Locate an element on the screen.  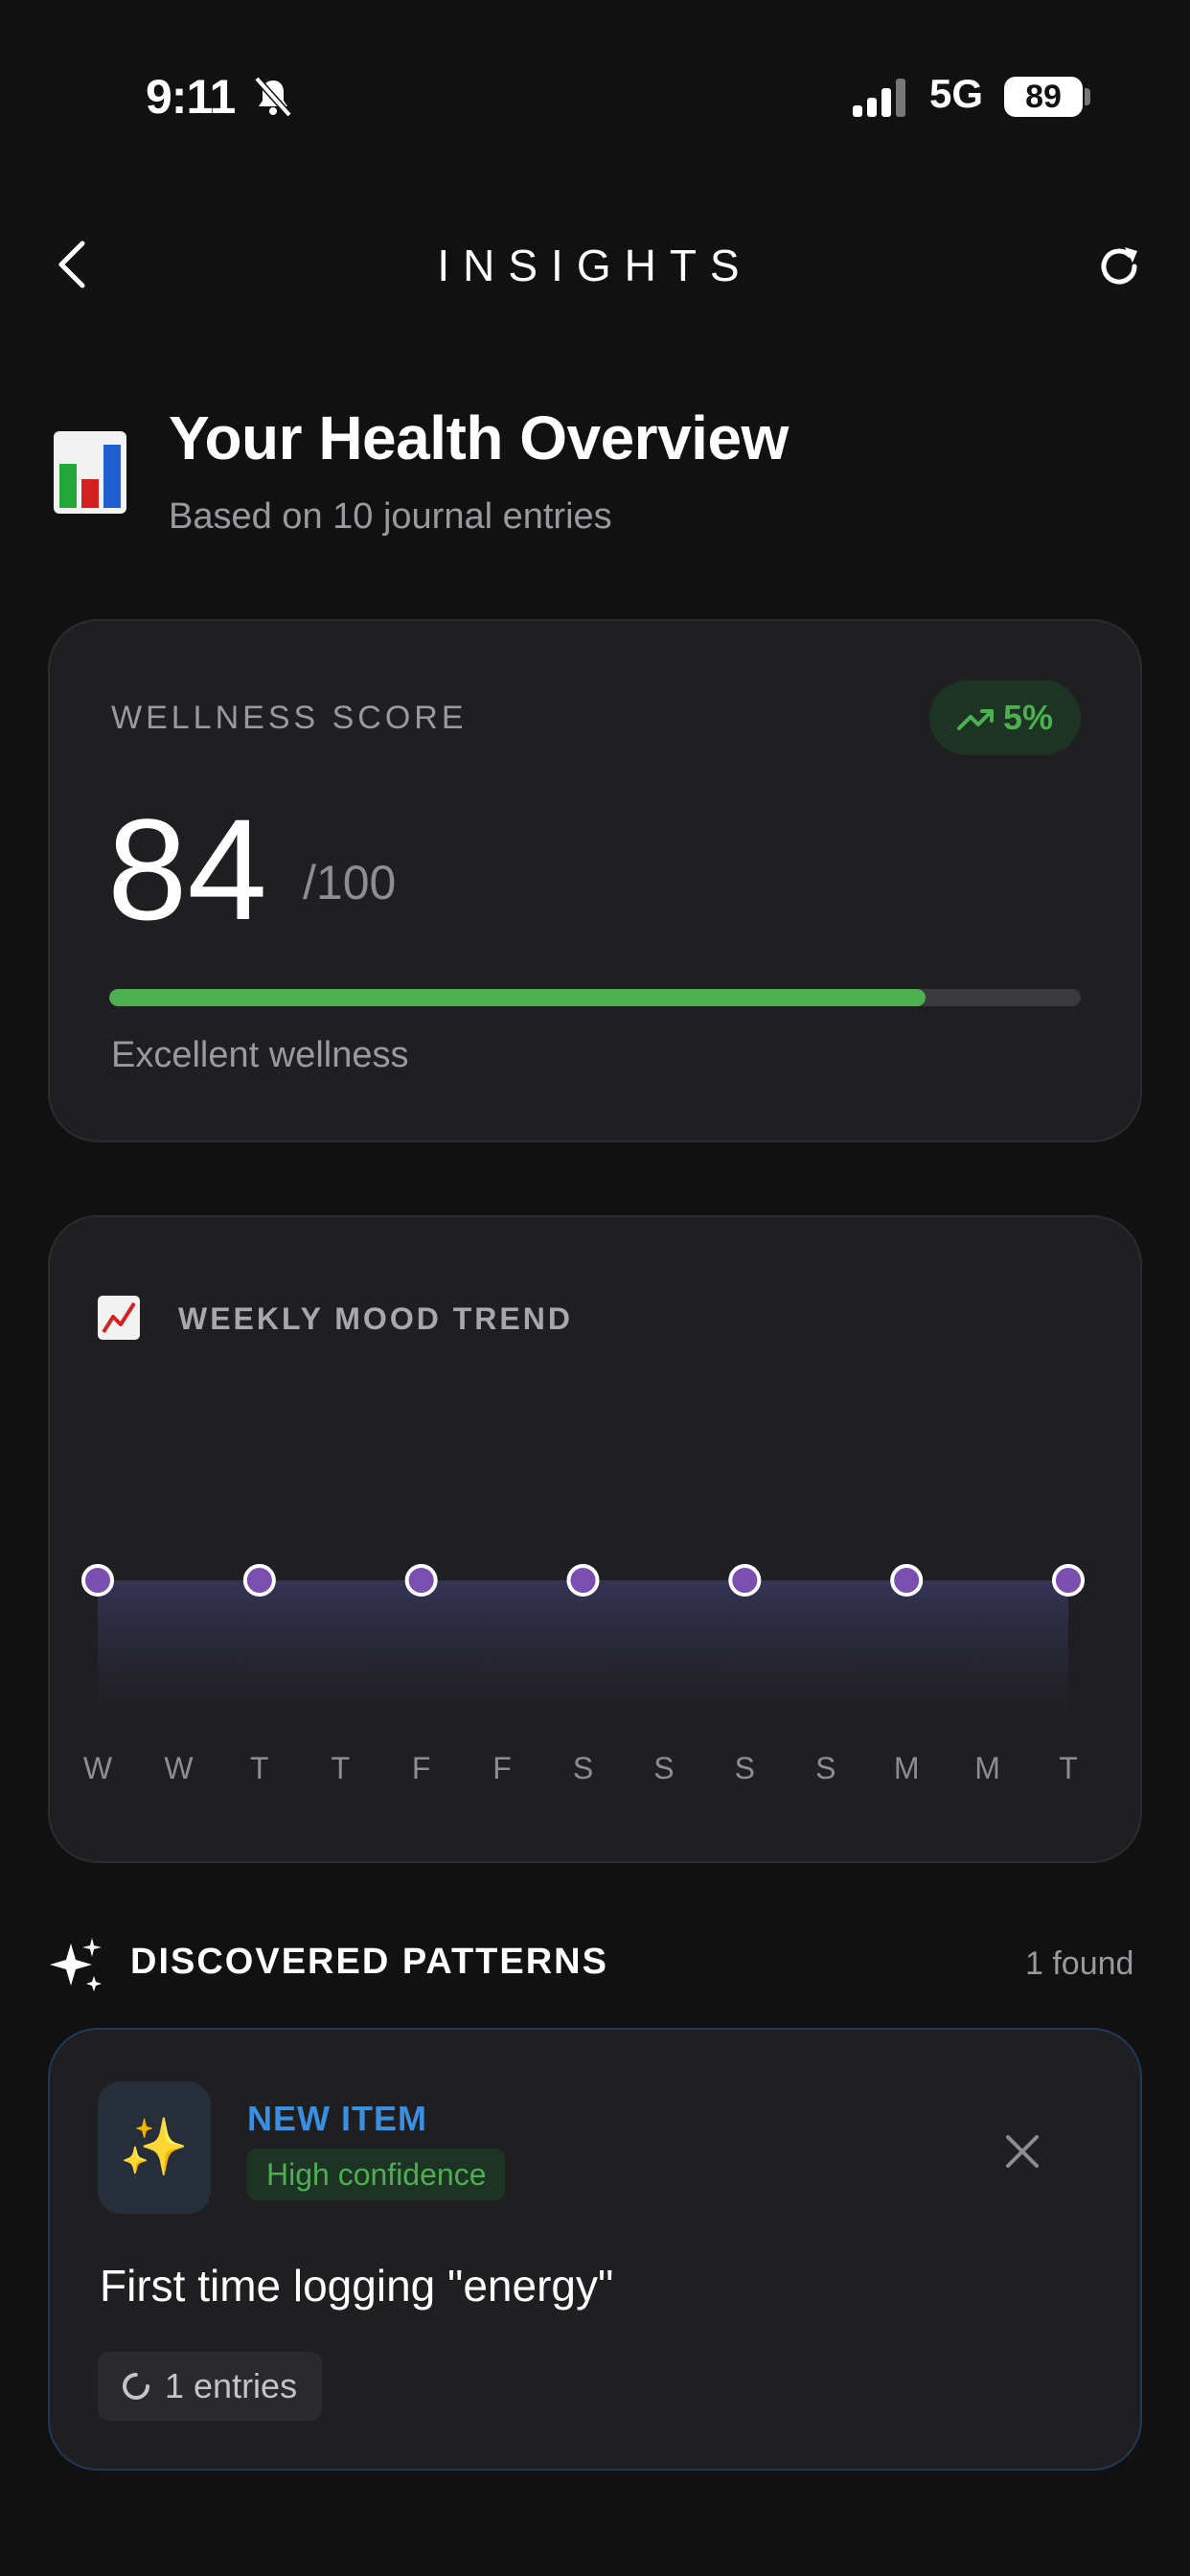
bar-chart-icon is located at coordinates (90, 472).